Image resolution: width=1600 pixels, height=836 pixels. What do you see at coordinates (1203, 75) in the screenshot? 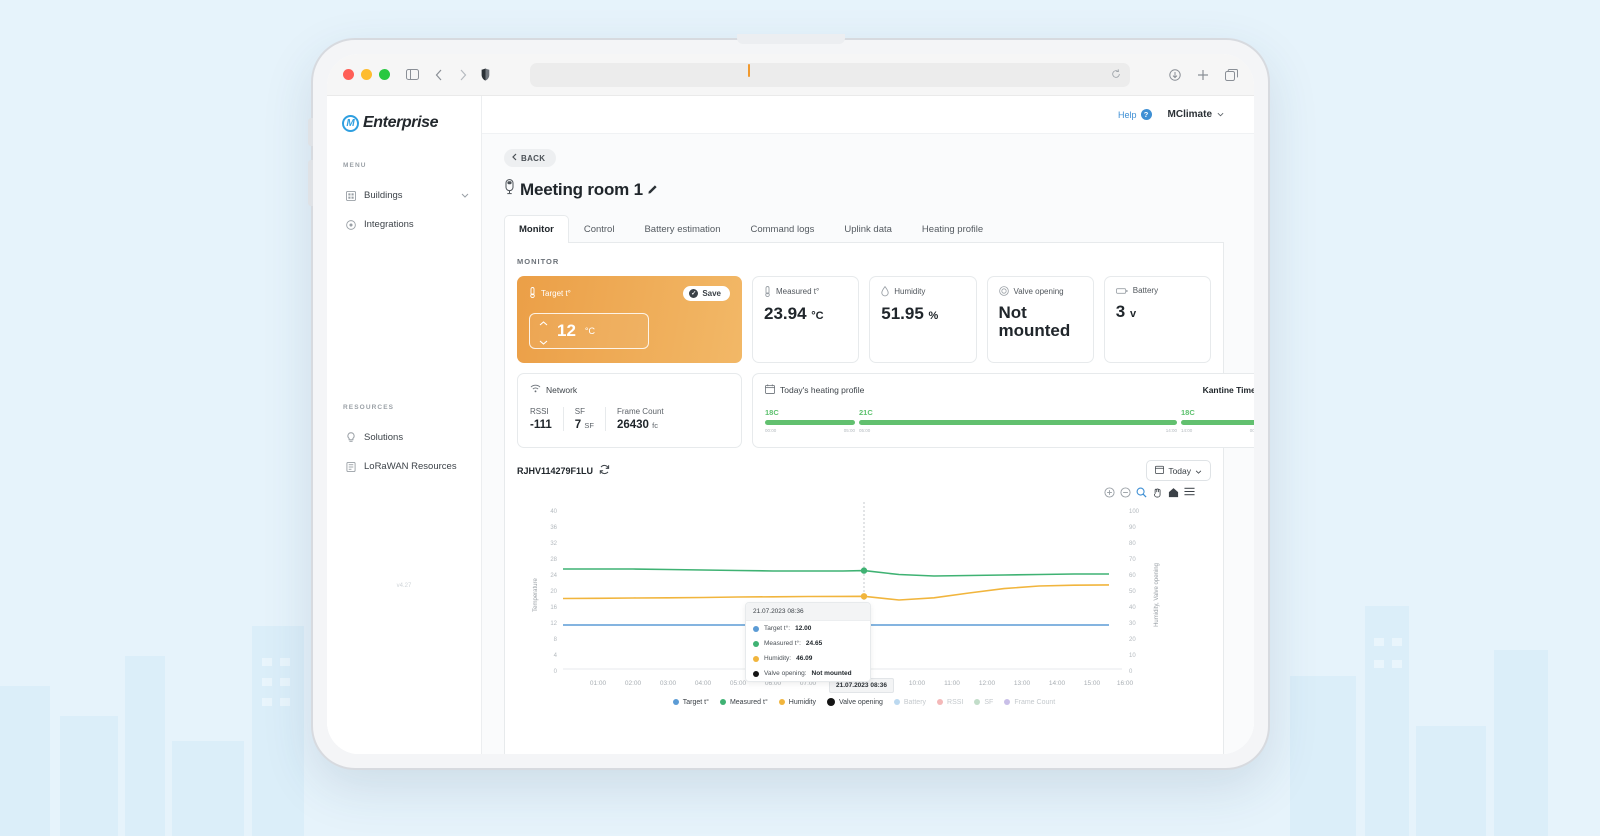
I see `new-tab-icon` at bounding box center [1203, 75].